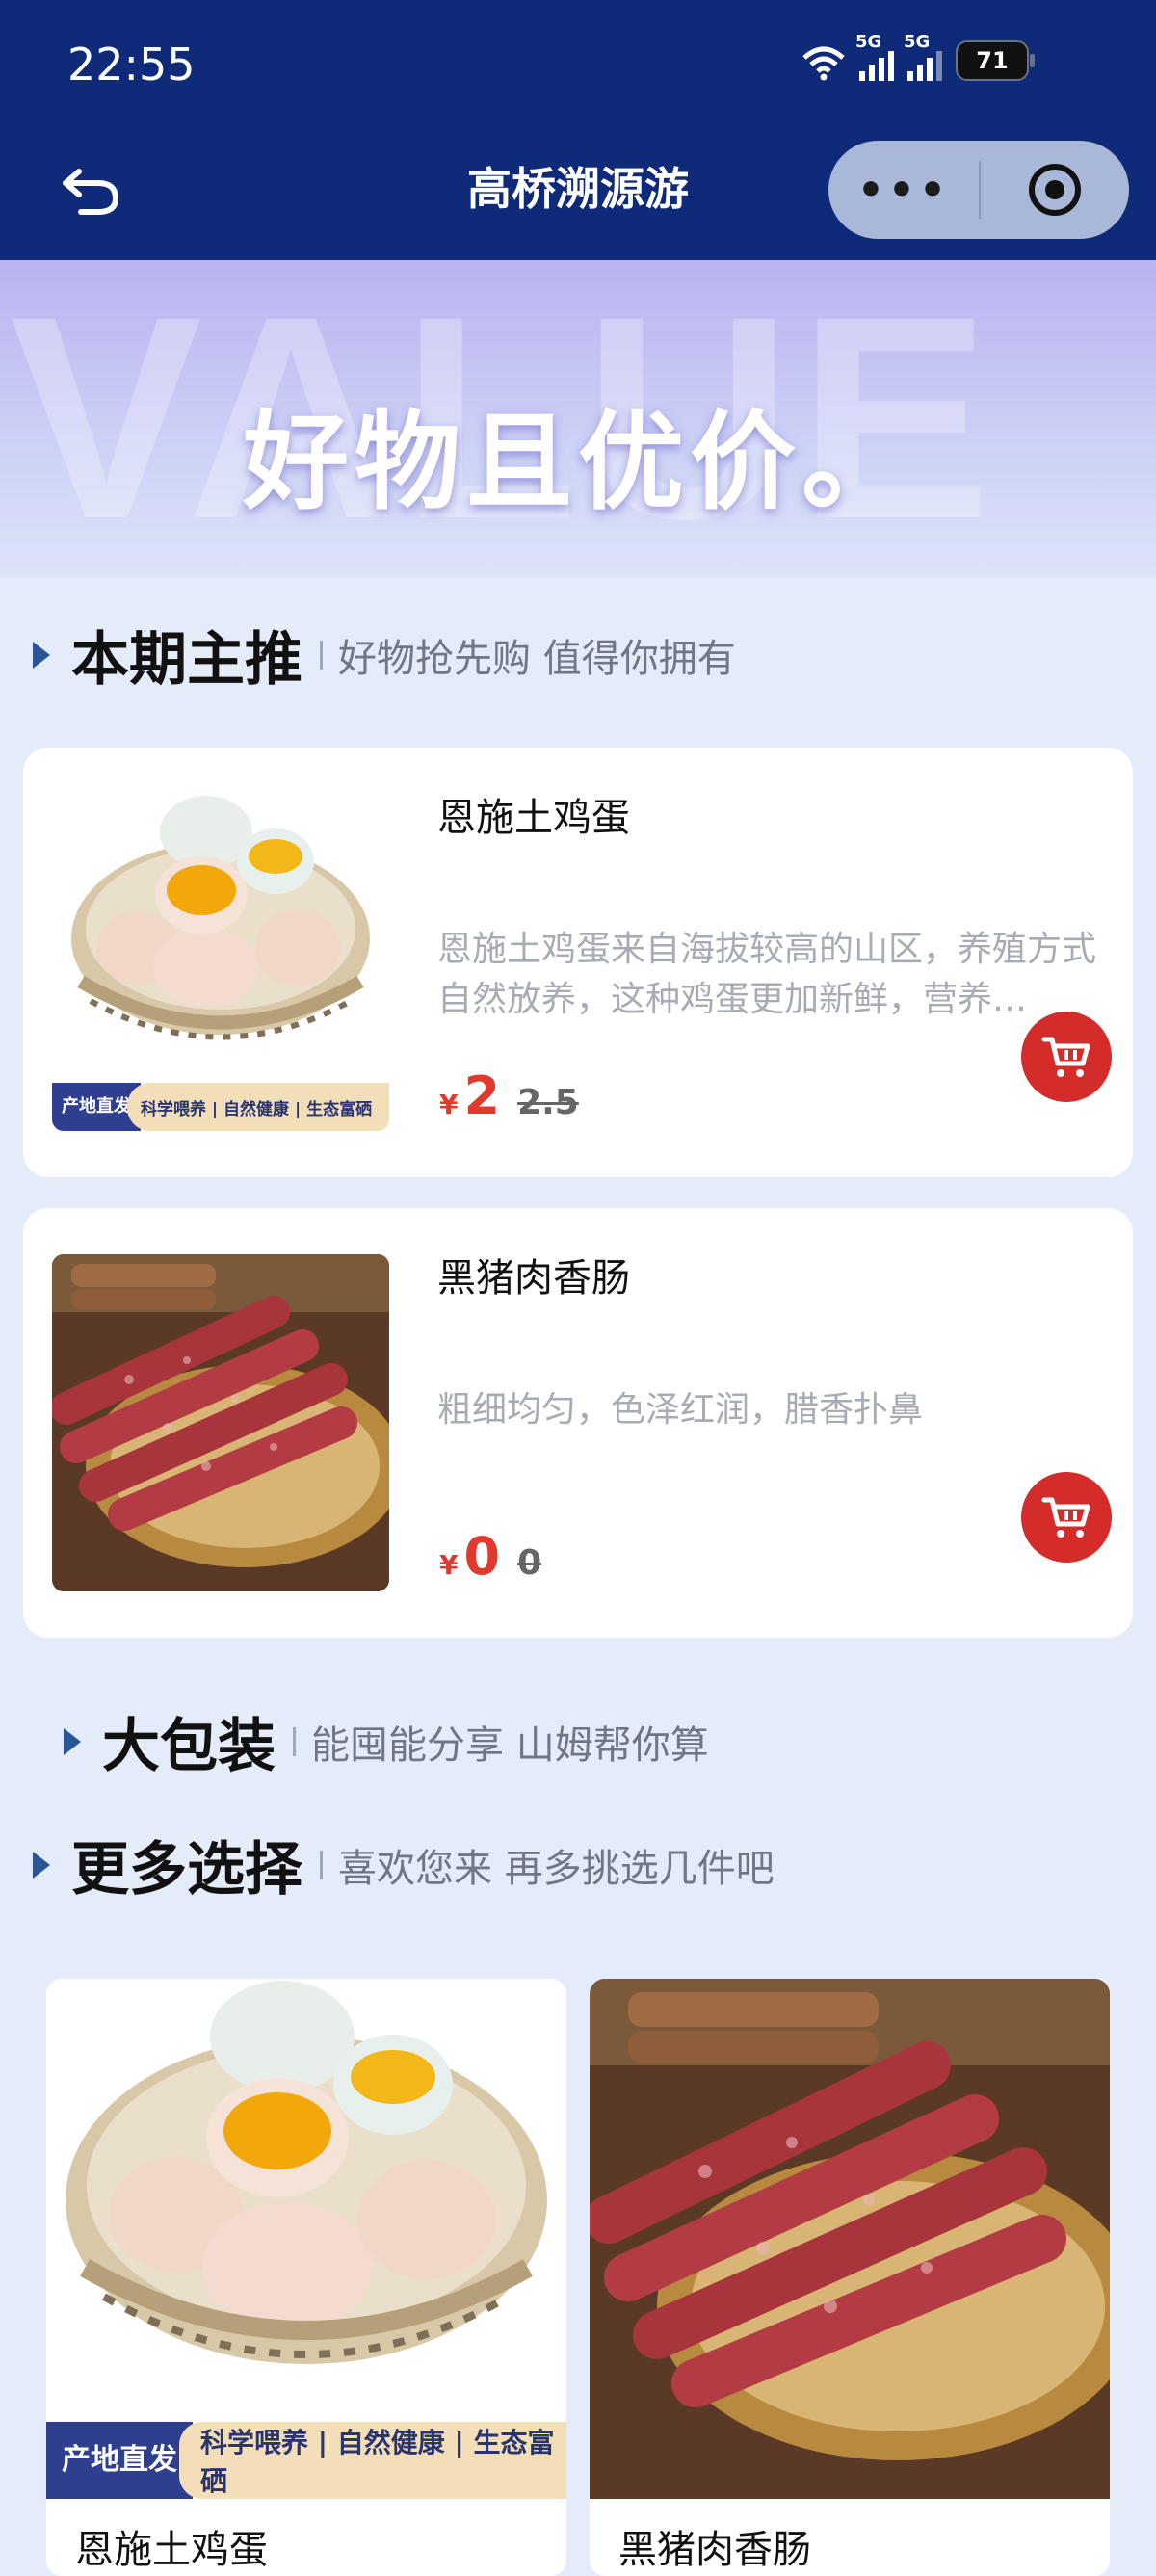 Image resolution: width=1156 pixels, height=2576 pixels. I want to click on product-description: 粗细均匀，色泽红润，腊香扑鼻, so click(680, 1410).